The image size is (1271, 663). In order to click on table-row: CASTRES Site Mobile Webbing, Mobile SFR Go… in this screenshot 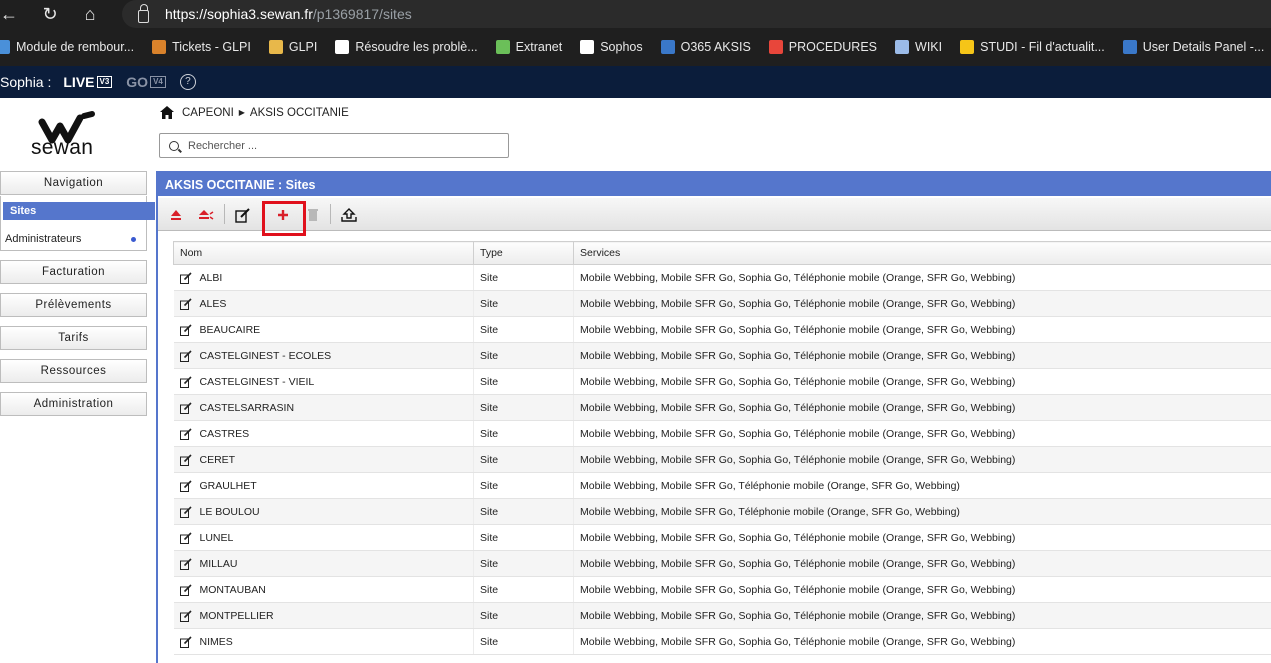, I will do `click(722, 433)`.